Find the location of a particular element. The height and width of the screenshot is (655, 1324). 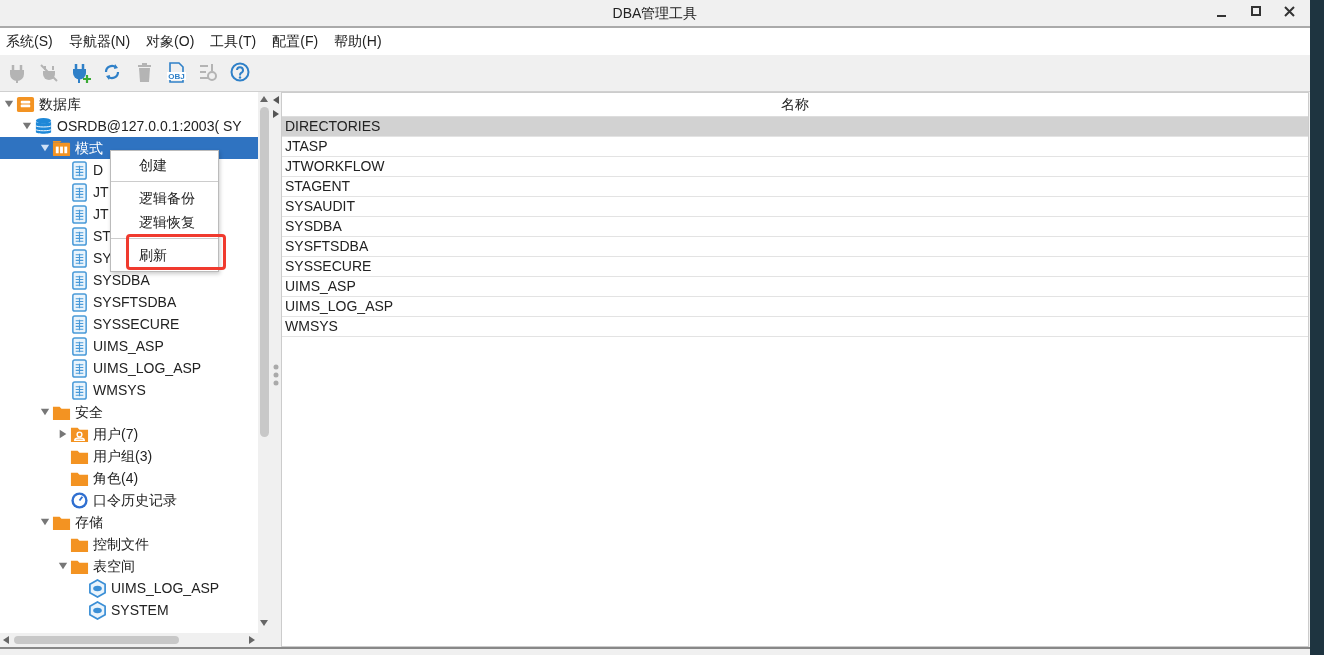

plug-add-icon is located at coordinates (81, 73).